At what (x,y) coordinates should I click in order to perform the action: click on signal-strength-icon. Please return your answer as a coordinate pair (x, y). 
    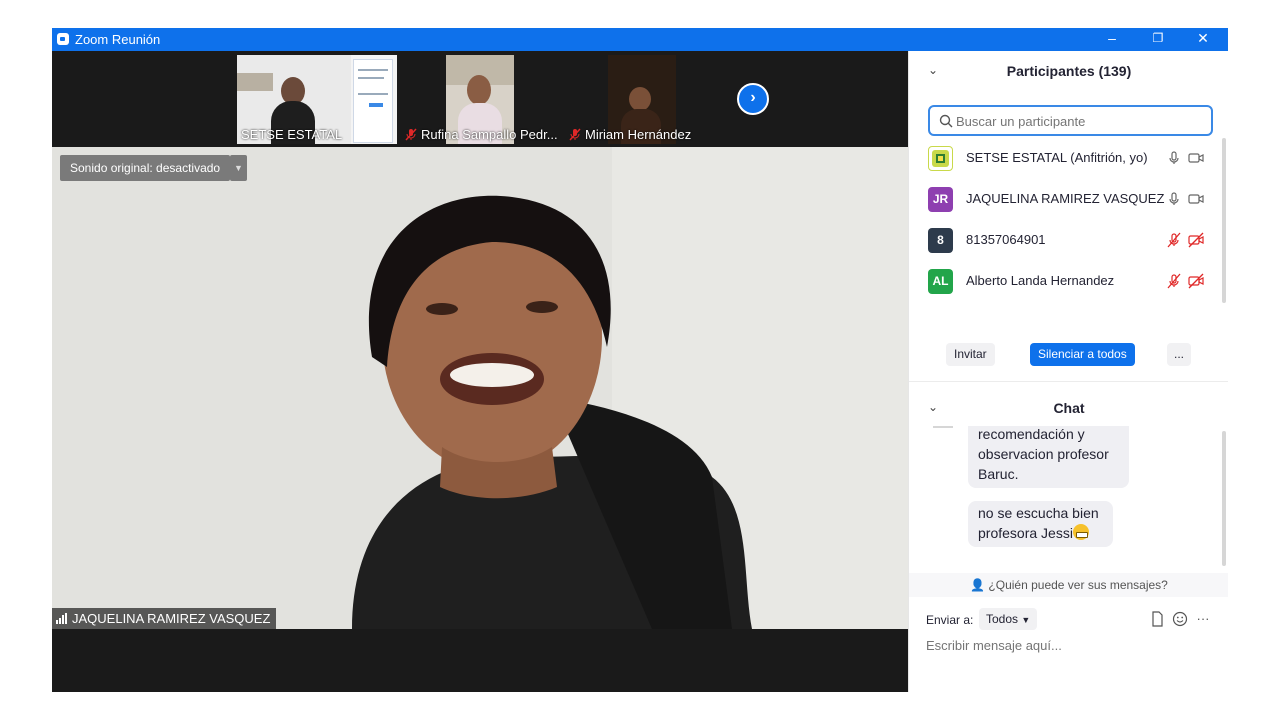
    Looking at the image, I should click on (62, 618).